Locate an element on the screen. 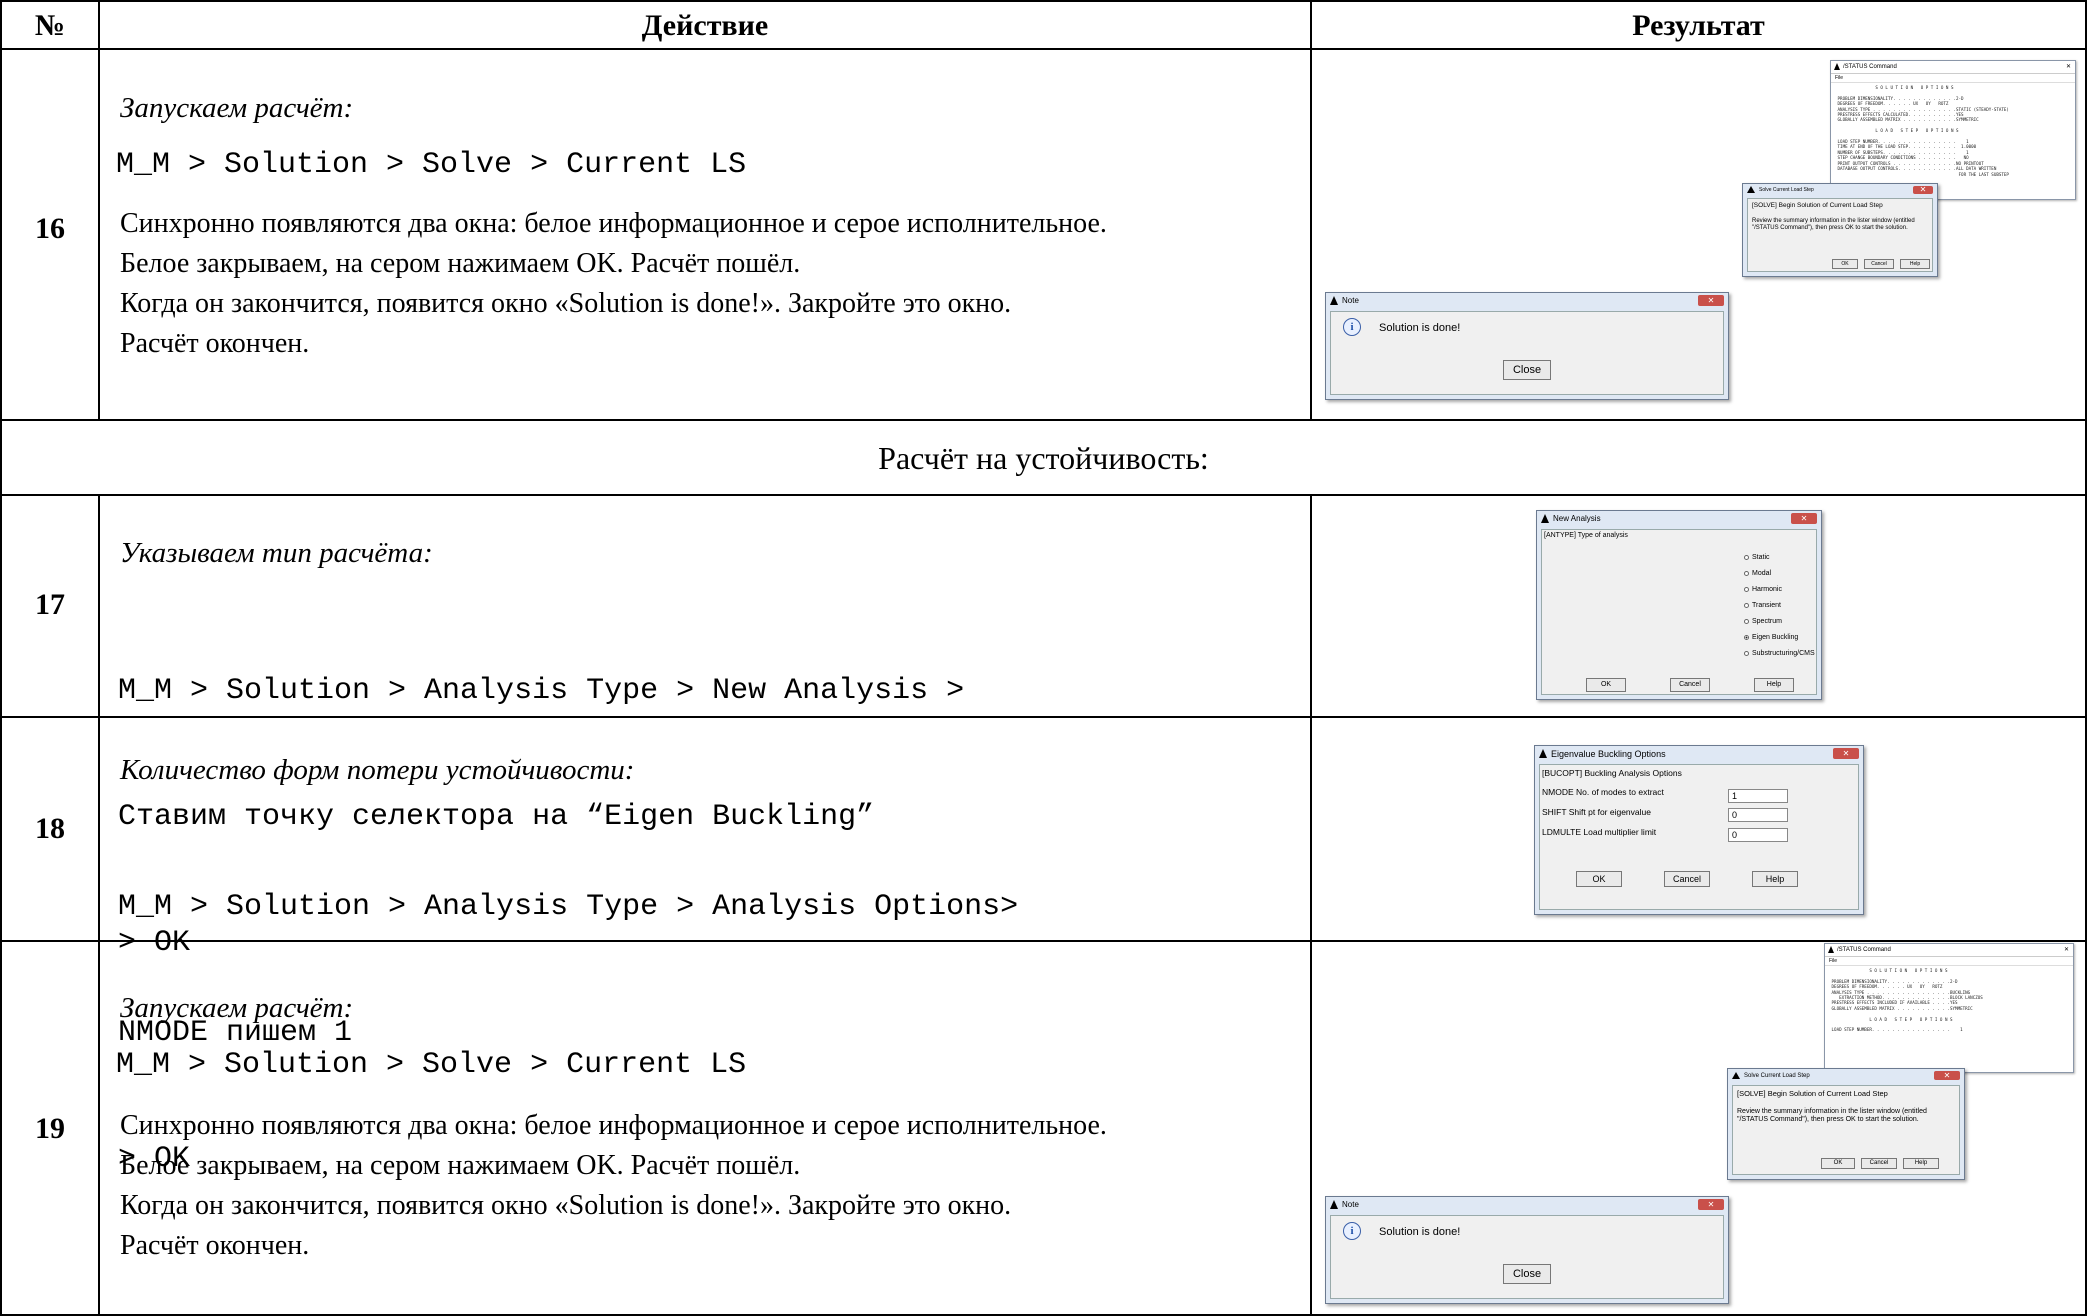 This screenshot has width=2087, height=1316. dialog-title: Note is located at coordinates (1350, 300).